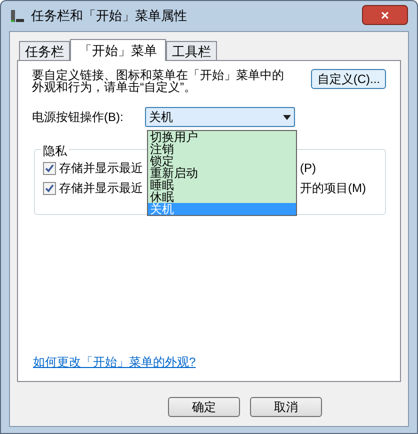  Describe the element at coordinates (118, 50) in the screenshot. I see `tab: 「开始」菜单` at that location.